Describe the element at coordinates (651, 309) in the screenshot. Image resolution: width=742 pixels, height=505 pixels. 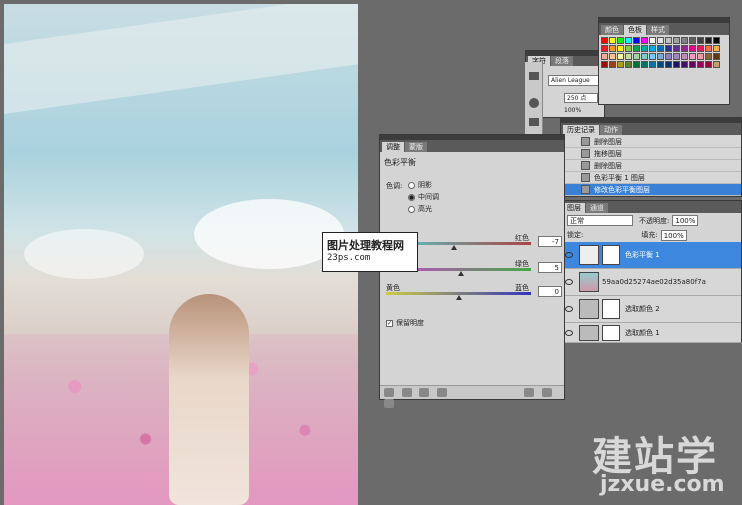
I see `layer-row: 选取颜色 2` at that location.